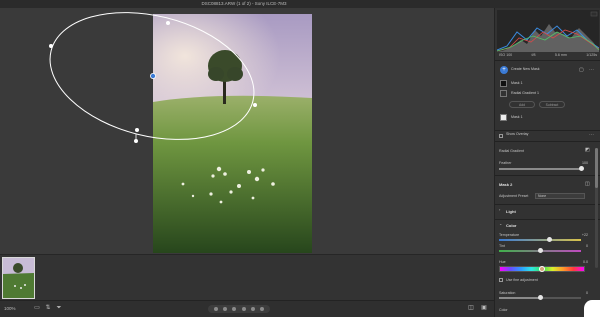 Image resolution: width=600 pixels, height=317 pixels. Describe the element at coordinates (511, 225) in the screenshot. I see `color-section: Color` at that location.